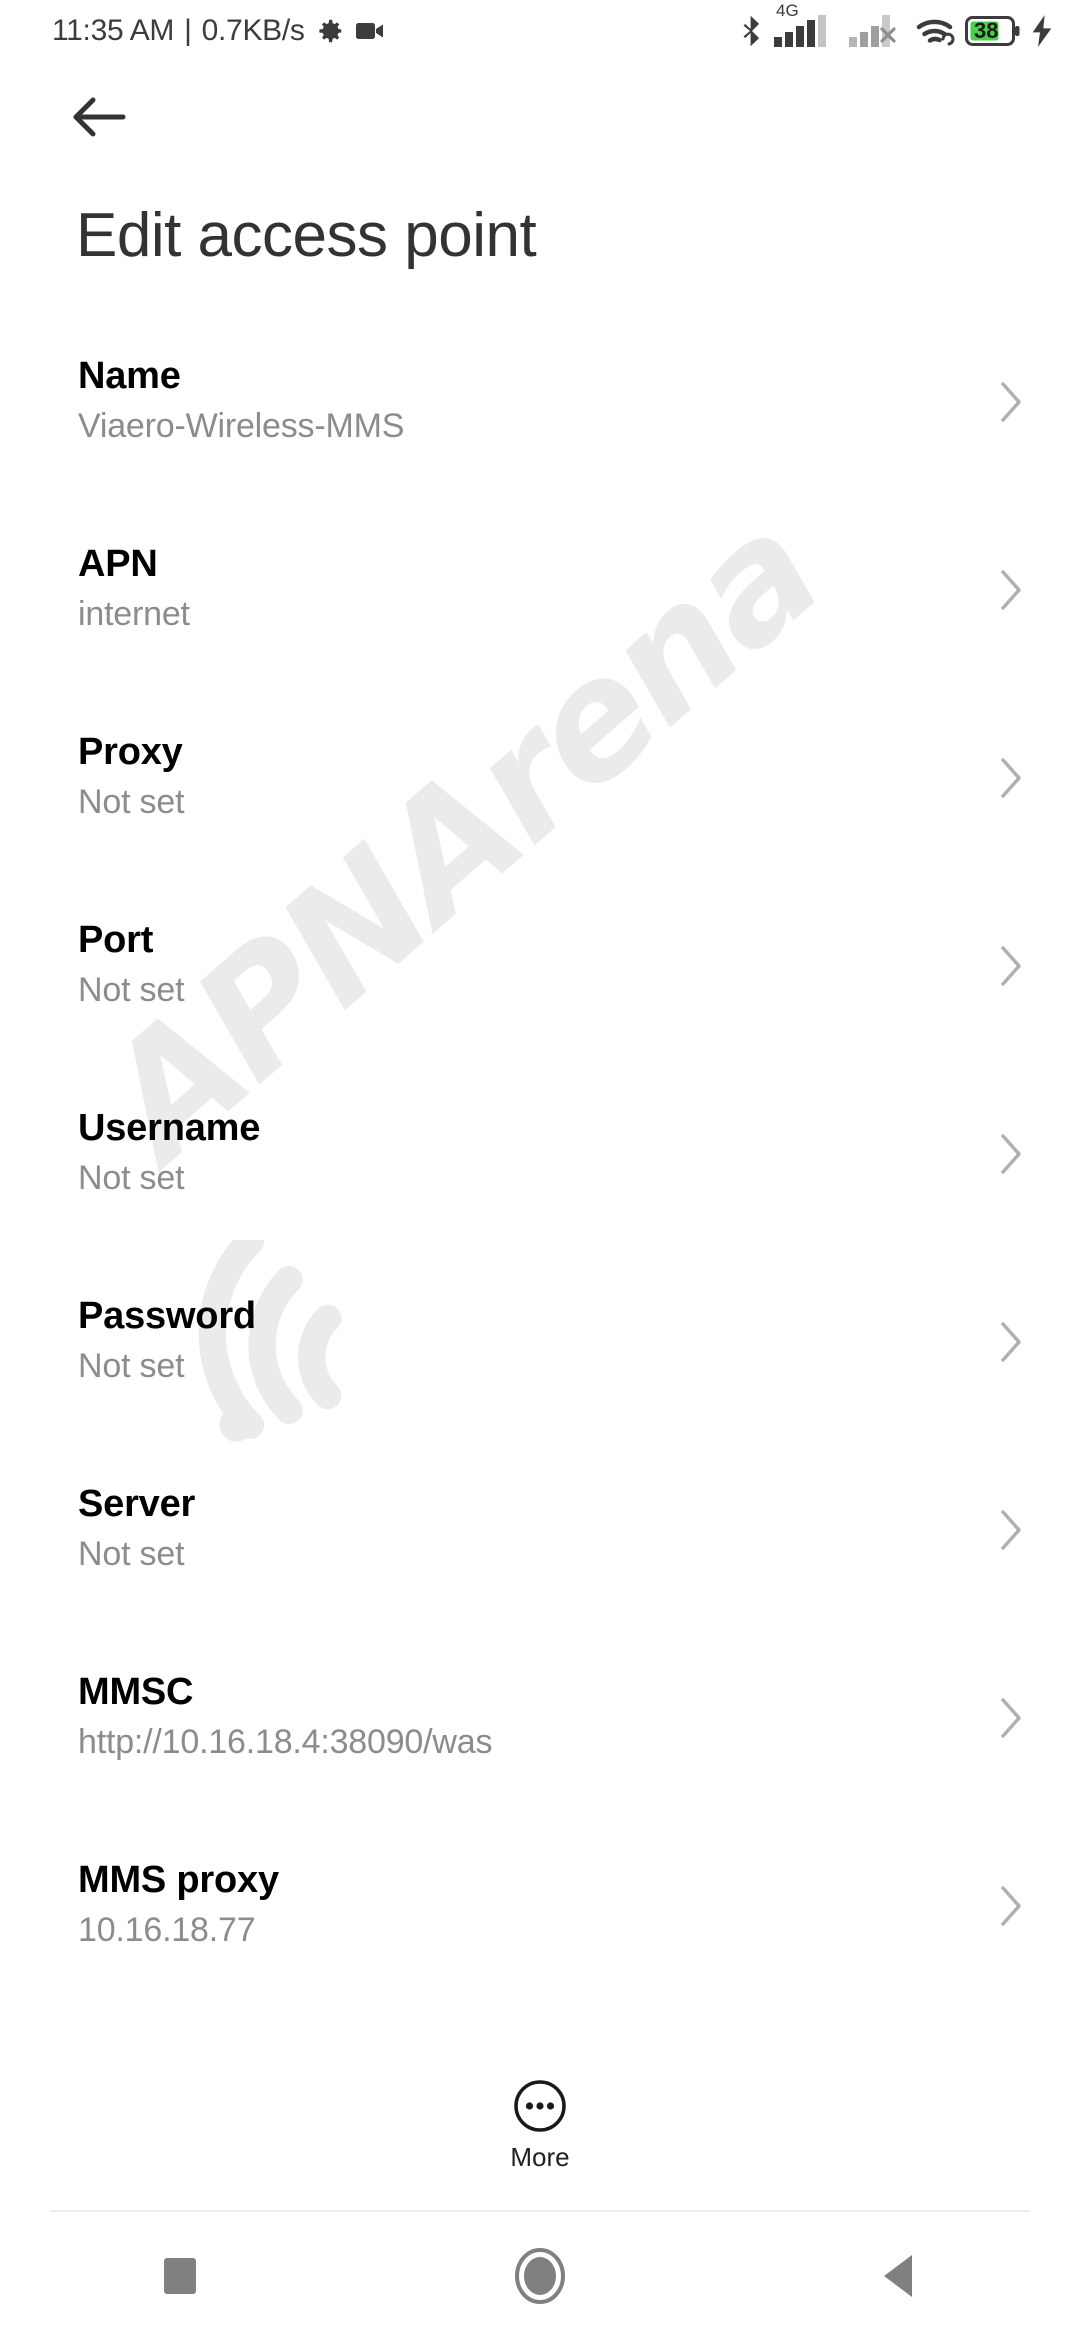  Describe the element at coordinates (540, 2106) in the screenshot. I see `more-dots-circle-icon` at that location.